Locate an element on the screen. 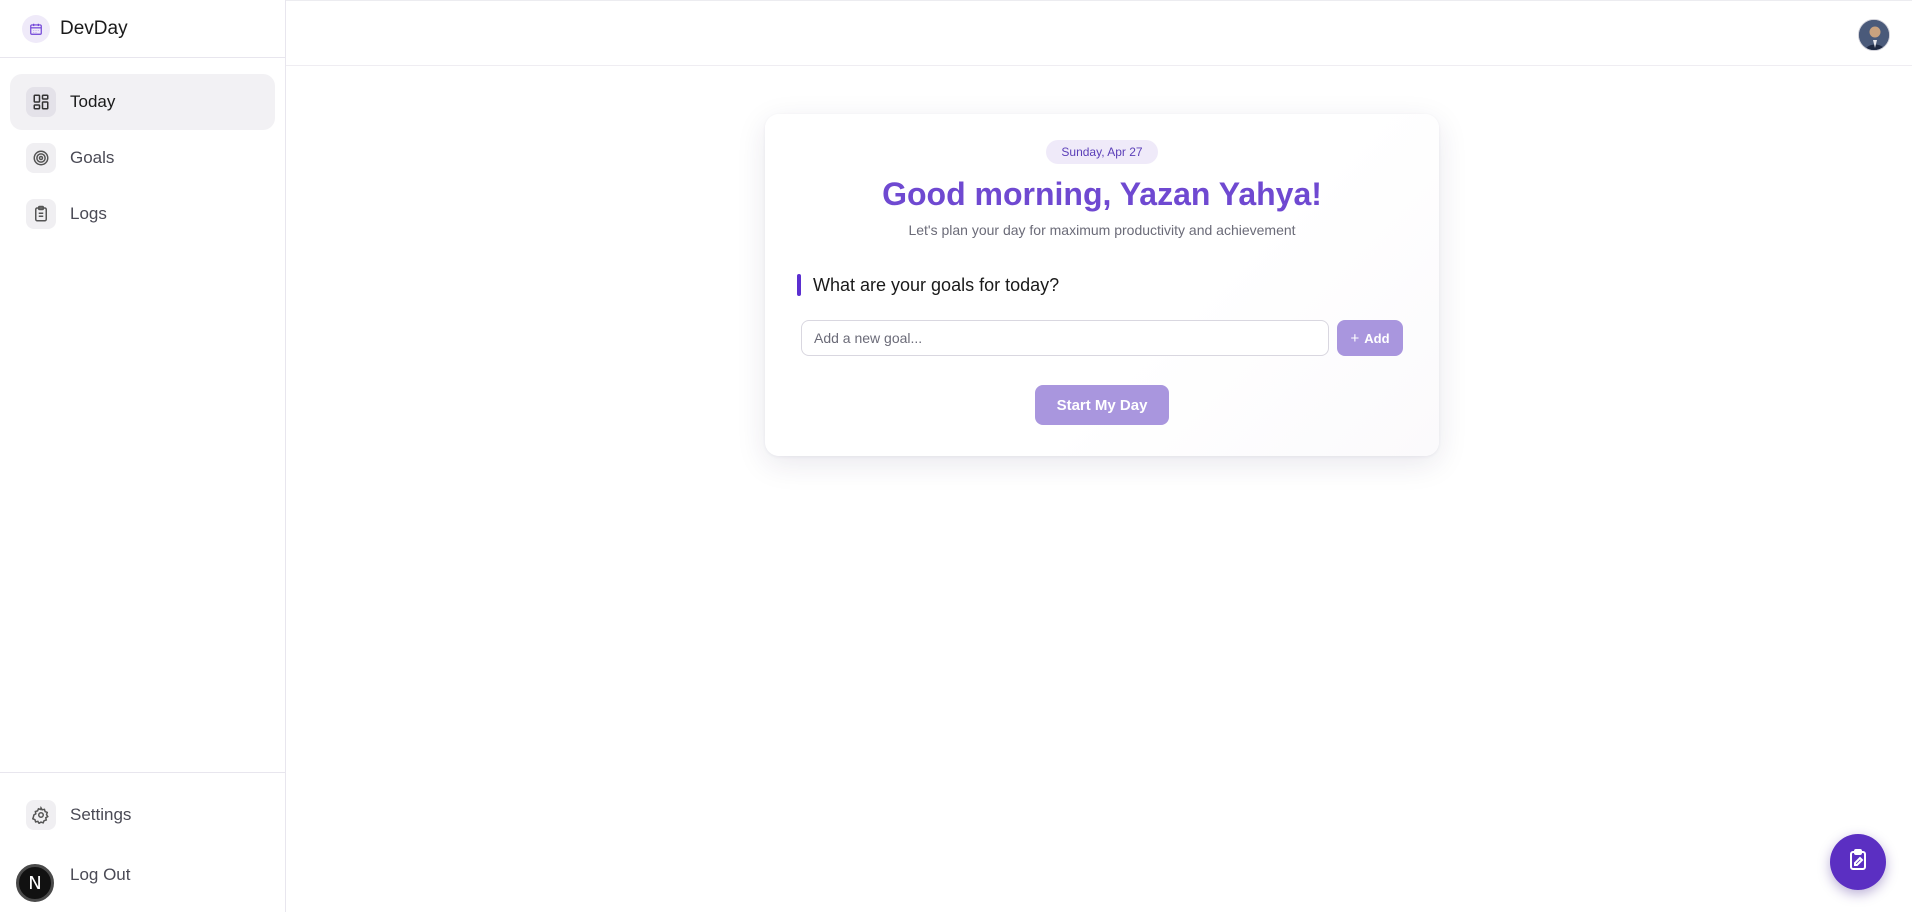 This screenshot has width=1912, height=912. brand-name: DevDay is located at coordinates (94, 28).